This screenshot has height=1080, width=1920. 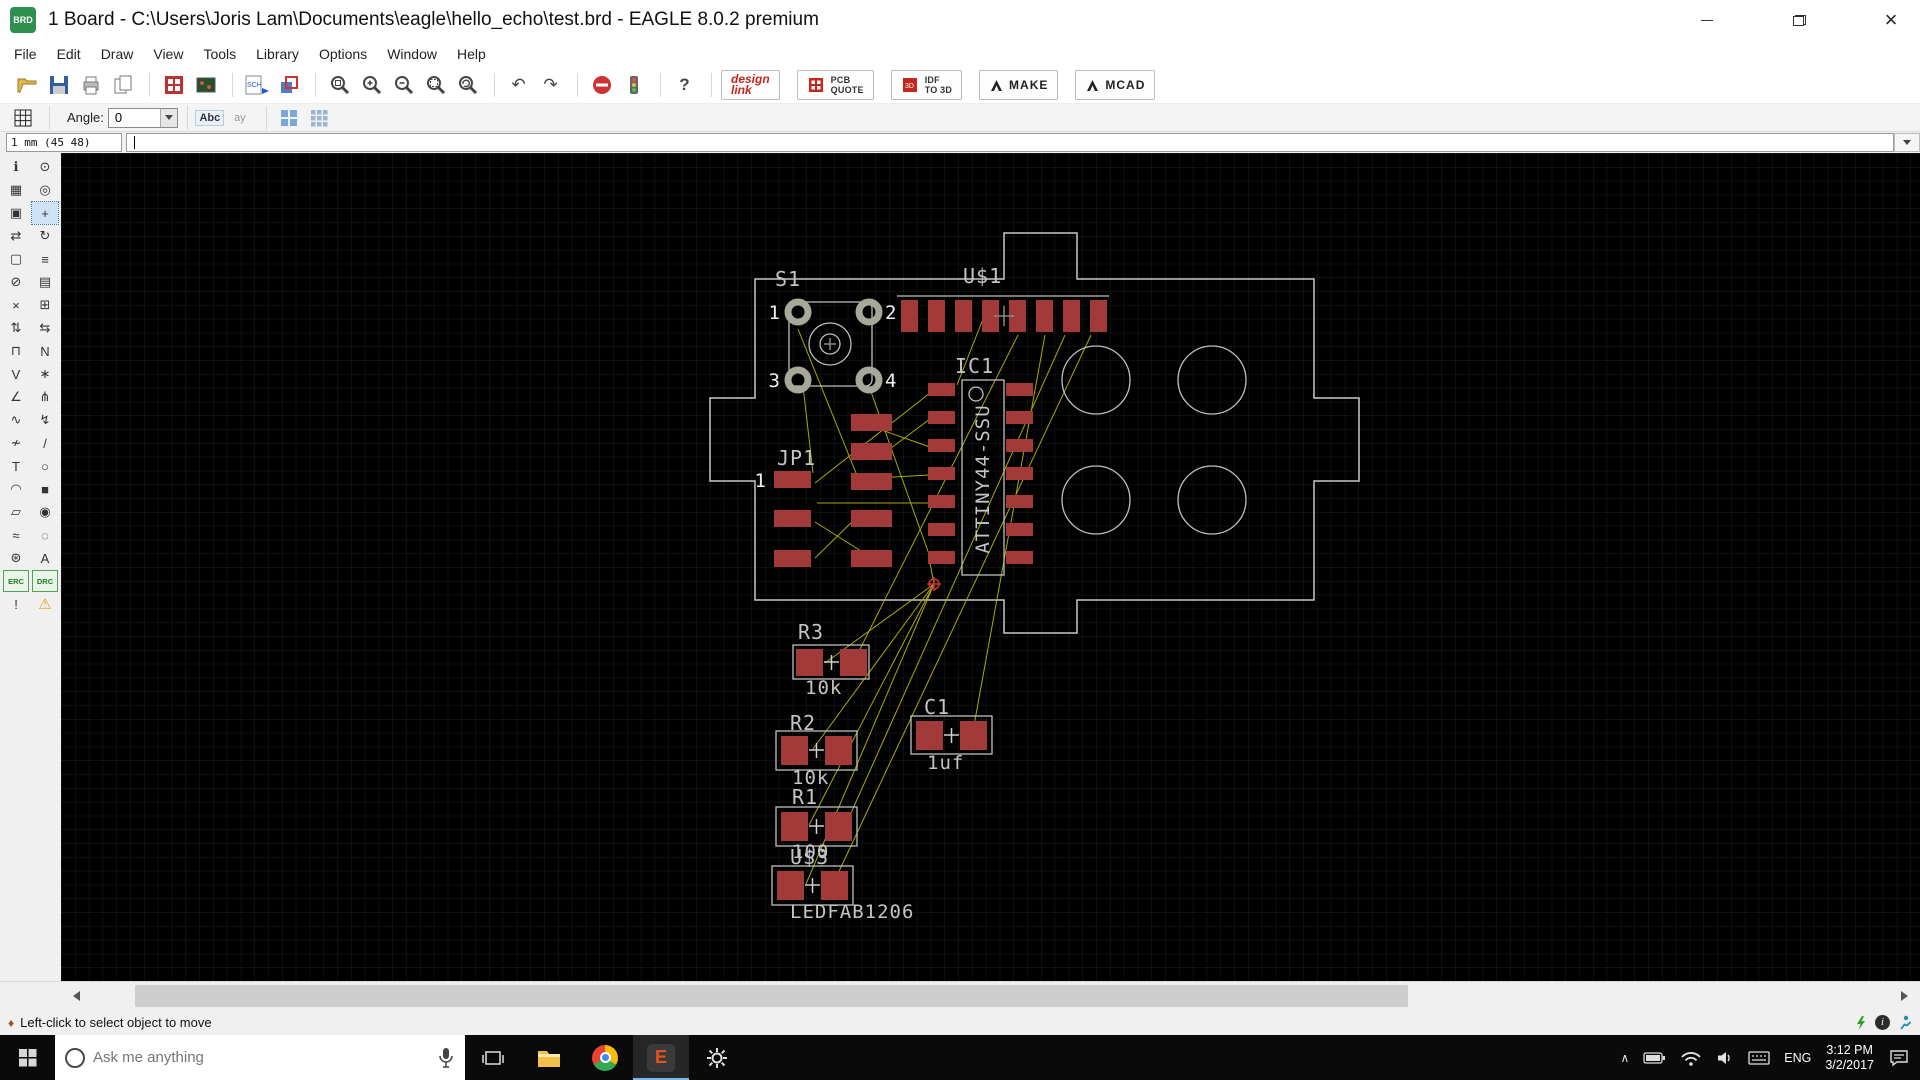 What do you see at coordinates (16, 213) in the screenshot?
I see `copy-tool: ▣` at bounding box center [16, 213].